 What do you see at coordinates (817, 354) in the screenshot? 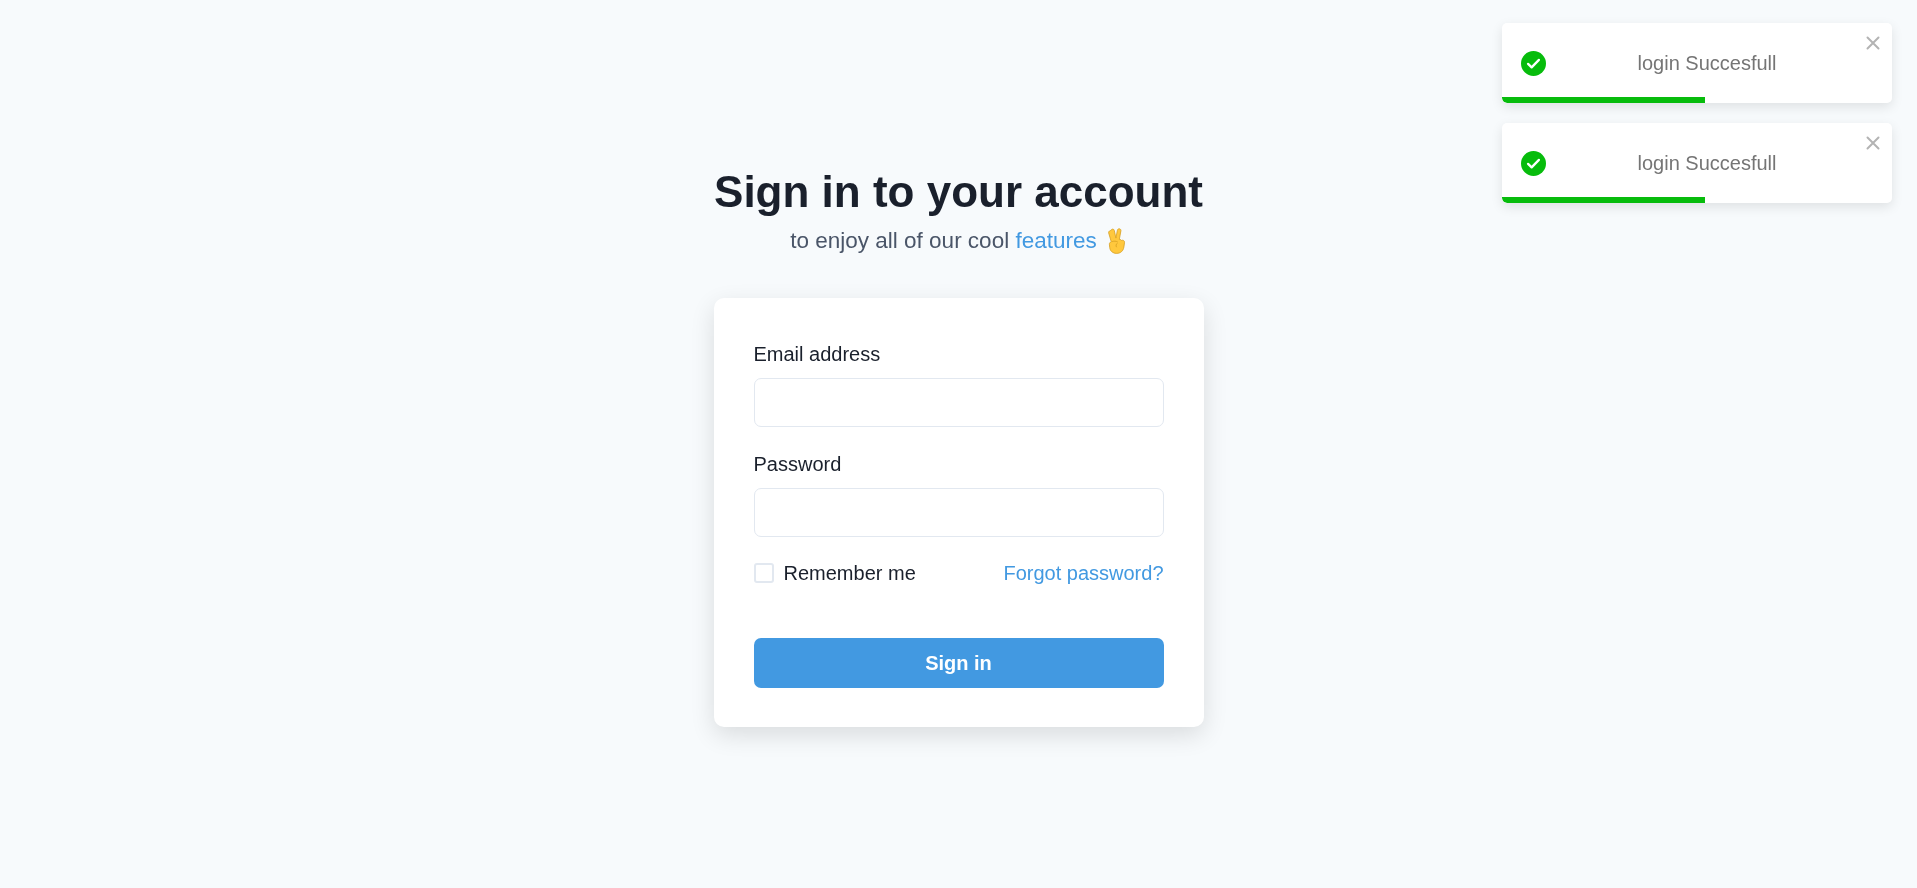
I see `field-label: Email address` at bounding box center [817, 354].